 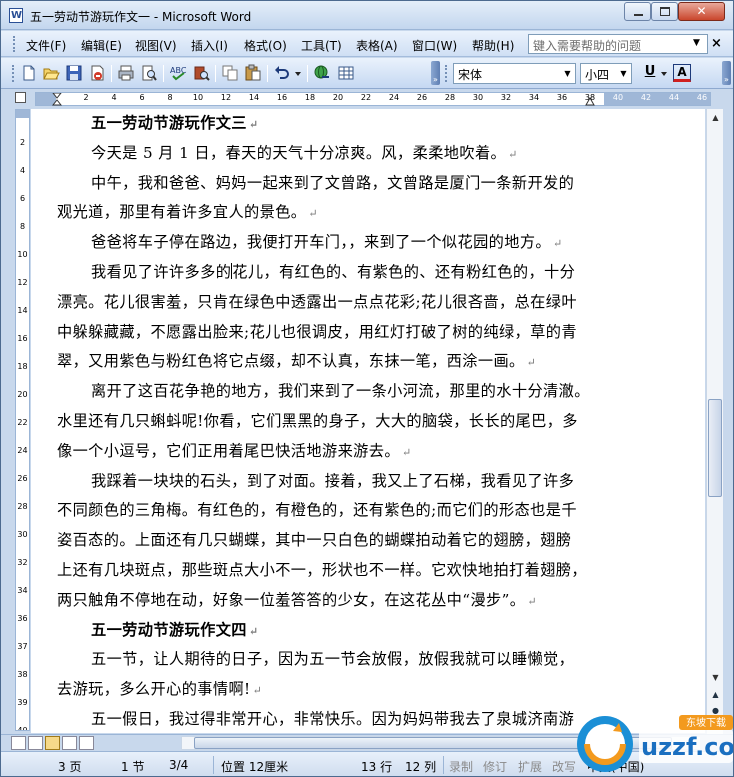 What do you see at coordinates (590, 97) in the screenshot?
I see `ruler-tick-label: 38` at bounding box center [590, 97].